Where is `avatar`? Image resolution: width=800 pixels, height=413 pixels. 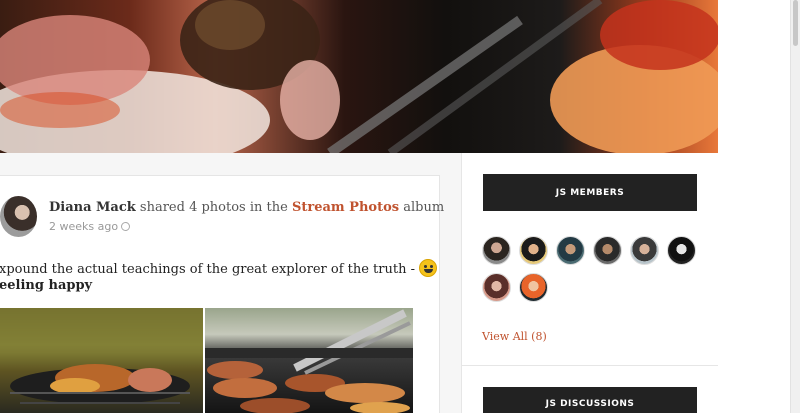
avatar is located at coordinates (18, 216).